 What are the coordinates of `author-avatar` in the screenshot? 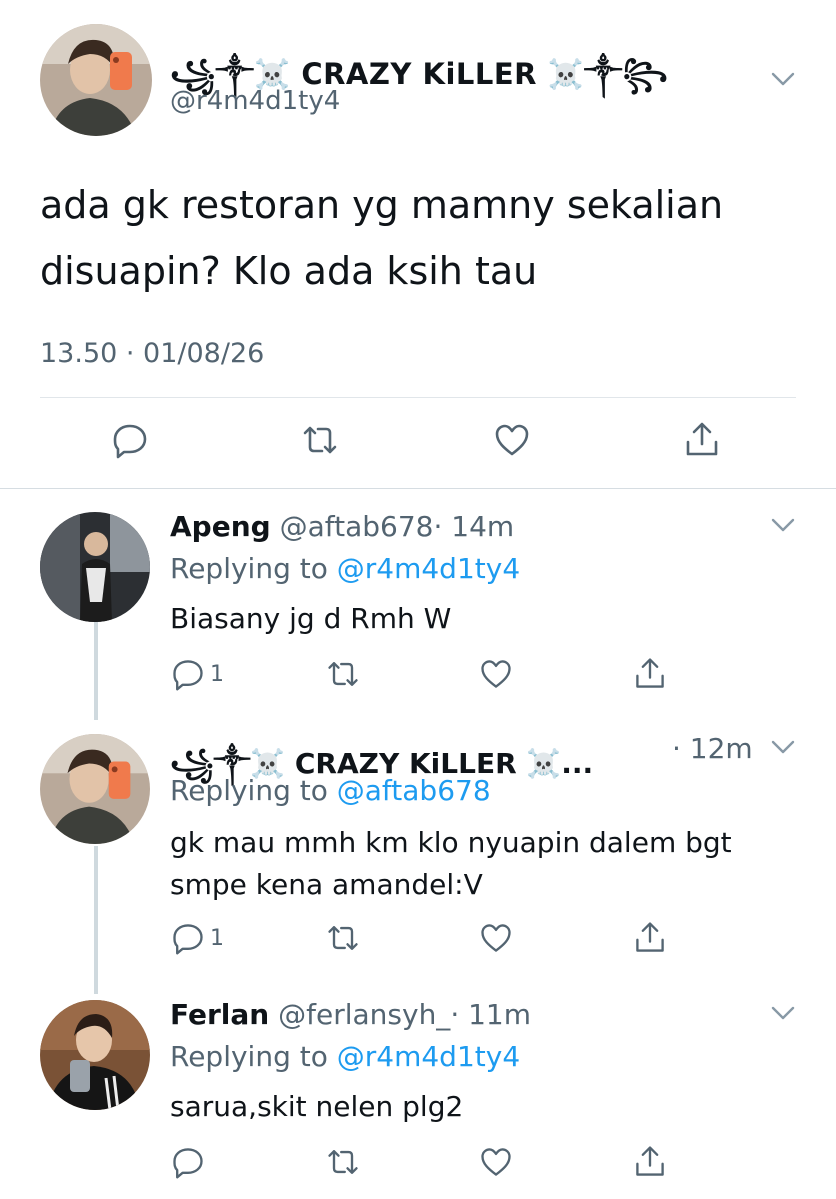 It's located at (96, 80).